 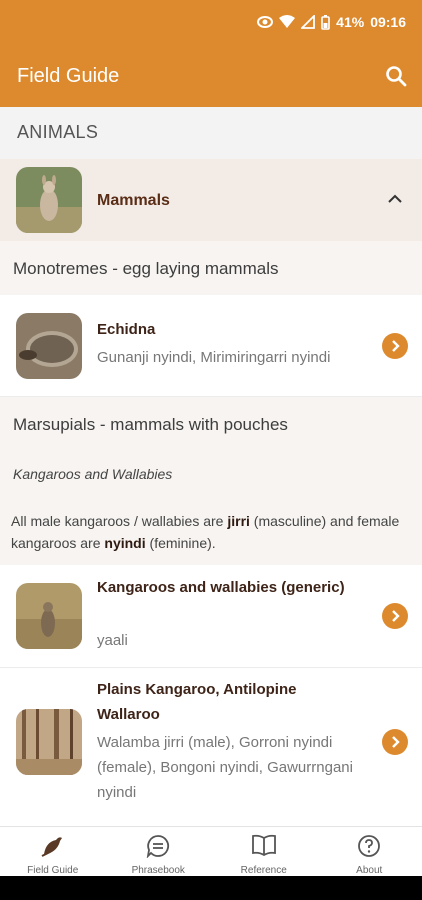 I want to click on nav-label: Reference, so click(x=263, y=870).